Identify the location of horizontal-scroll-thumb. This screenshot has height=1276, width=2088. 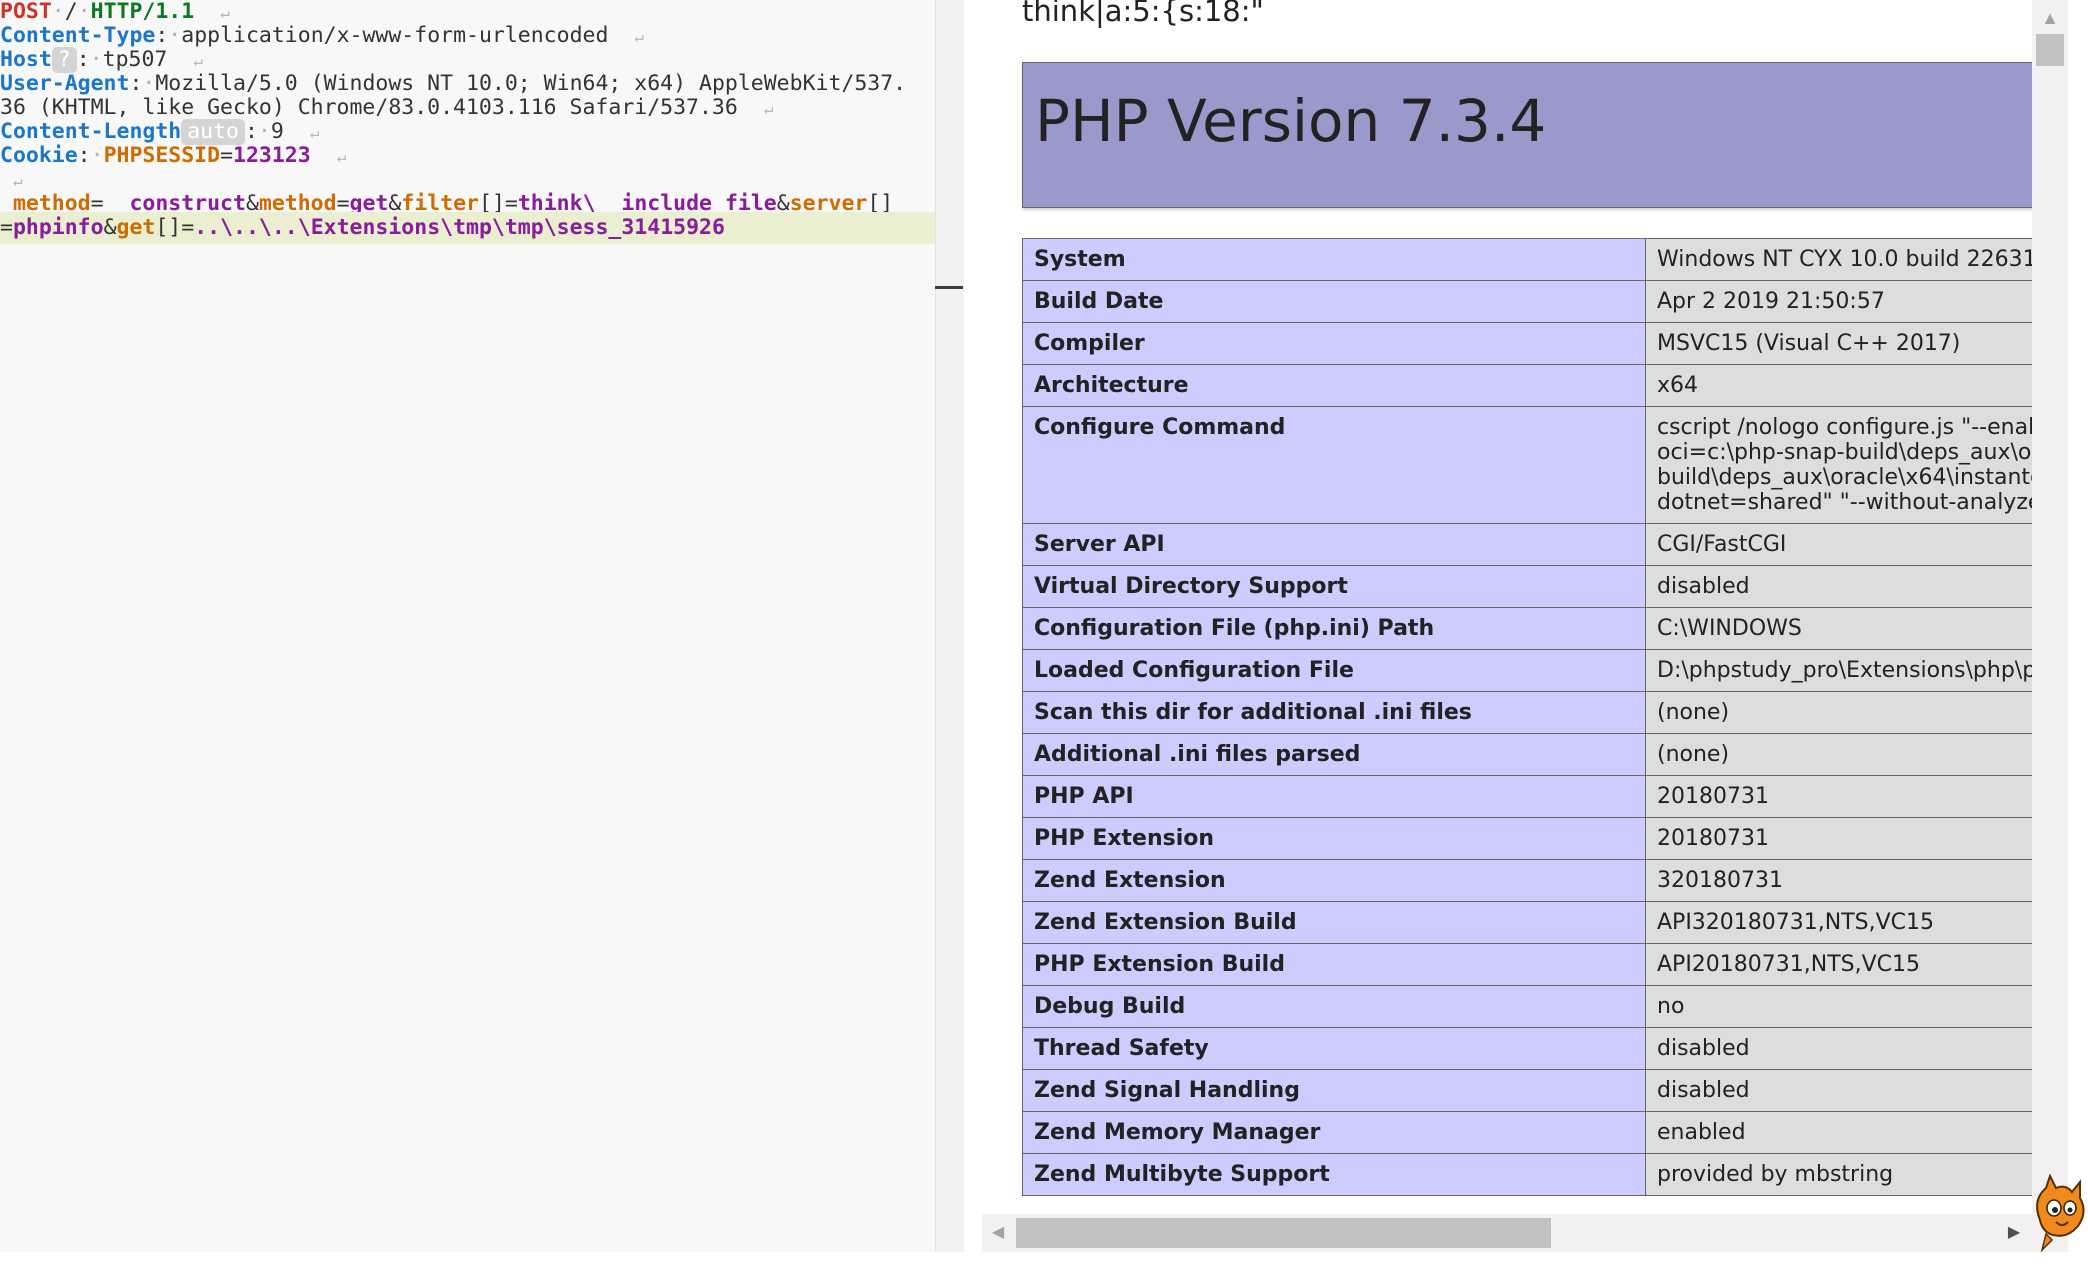
(1283, 1233).